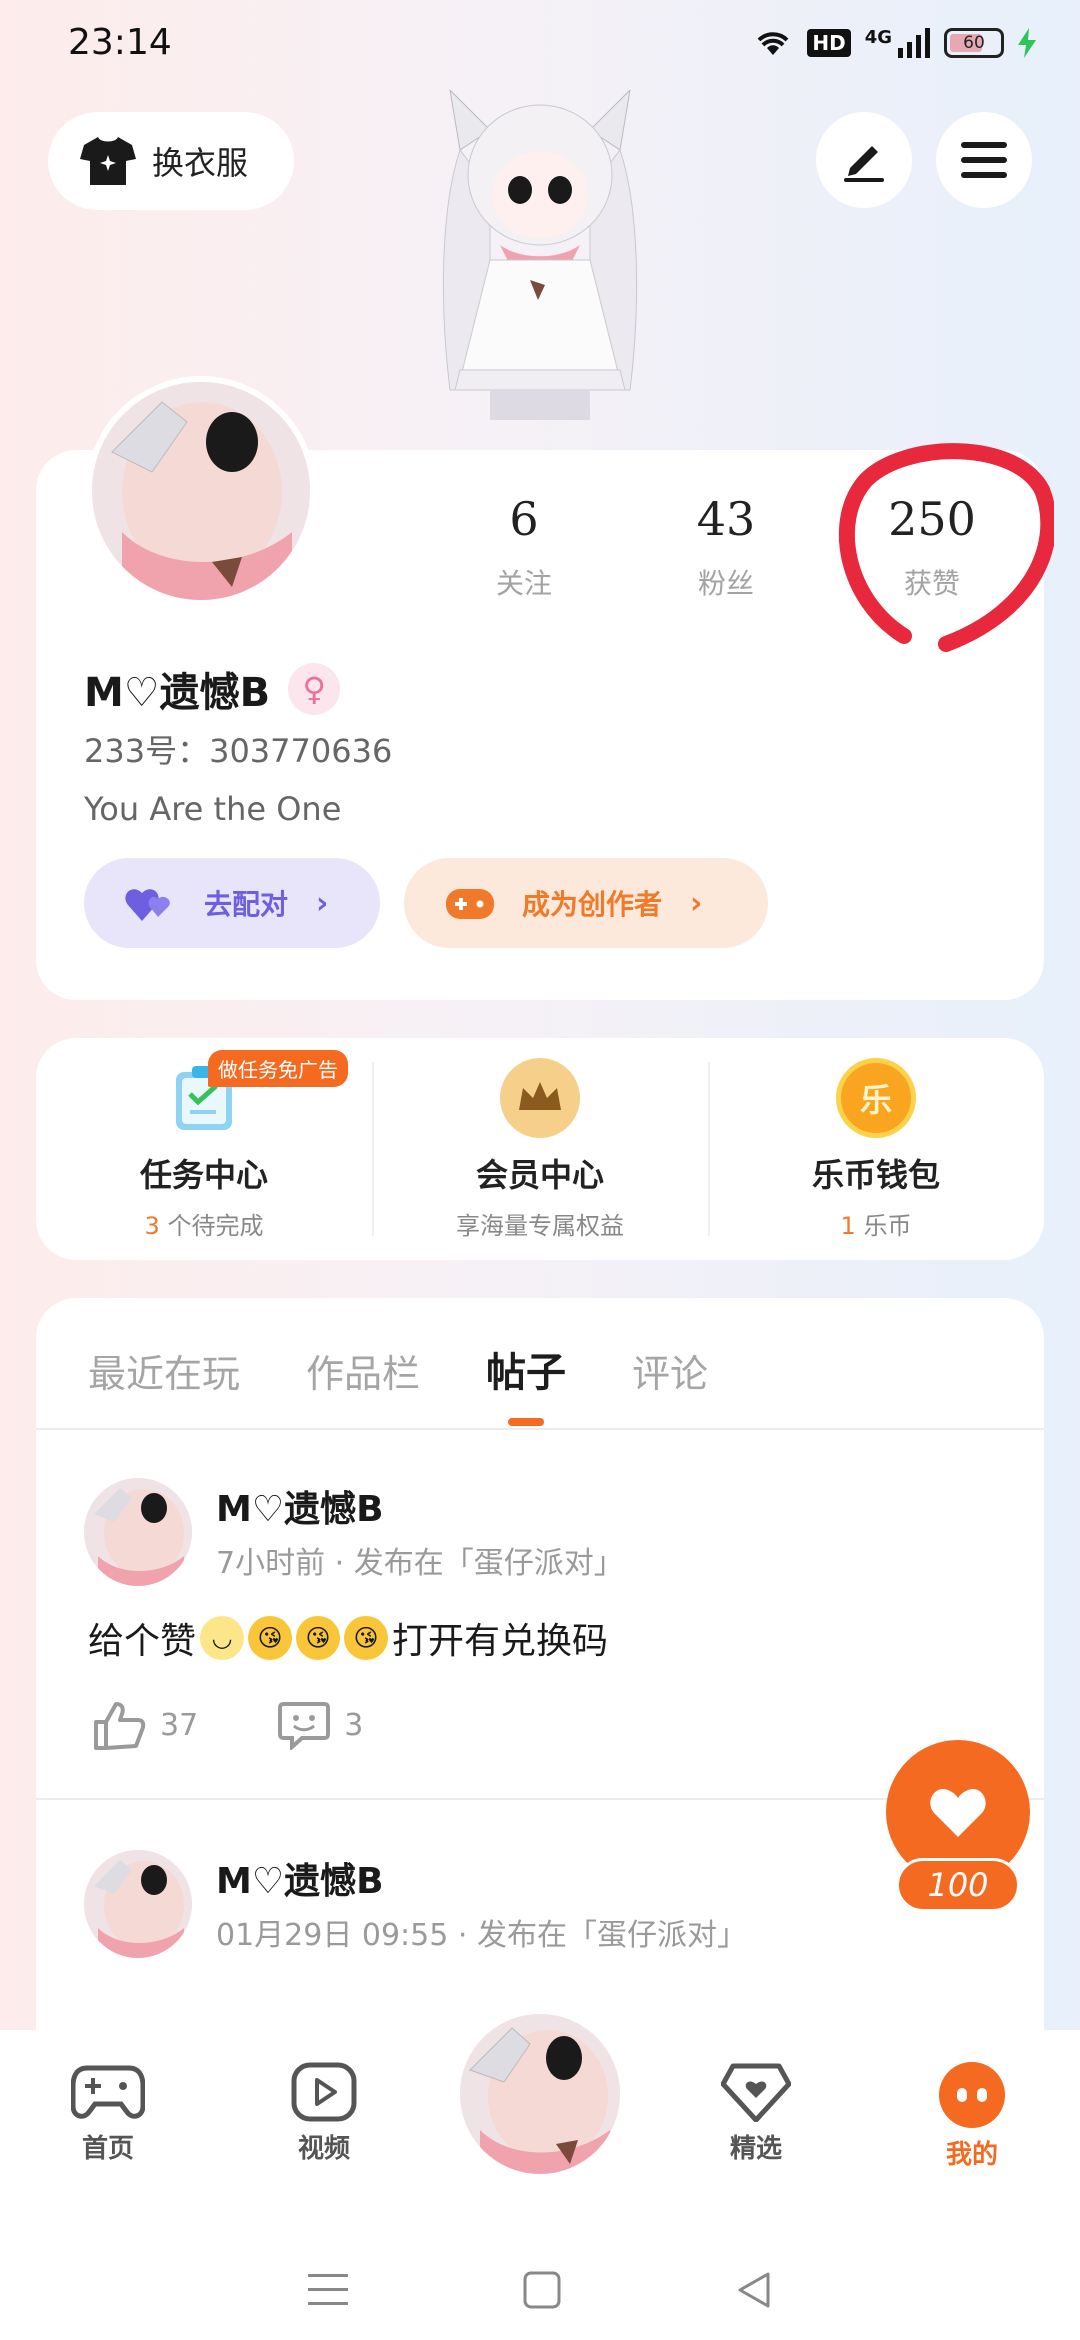  What do you see at coordinates (314, 689) in the screenshot?
I see `female-gender-icon: ♀` at bounding box center [314, 689].